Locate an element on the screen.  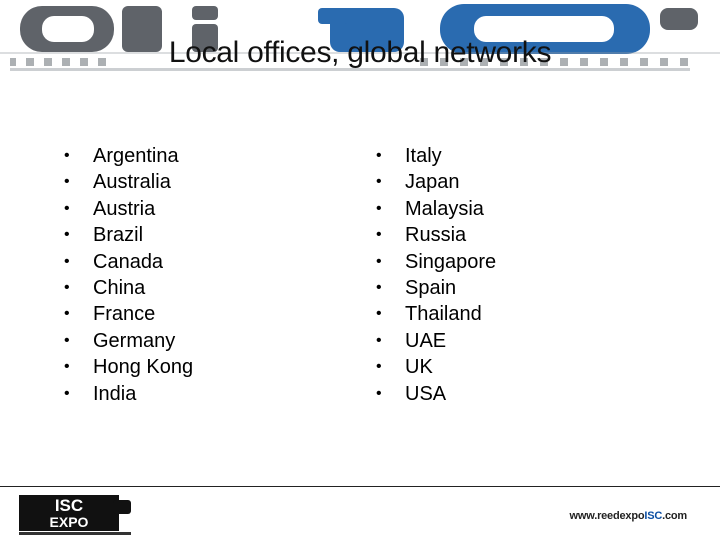
list-item: • Spain is located at coordinates (436, 288).